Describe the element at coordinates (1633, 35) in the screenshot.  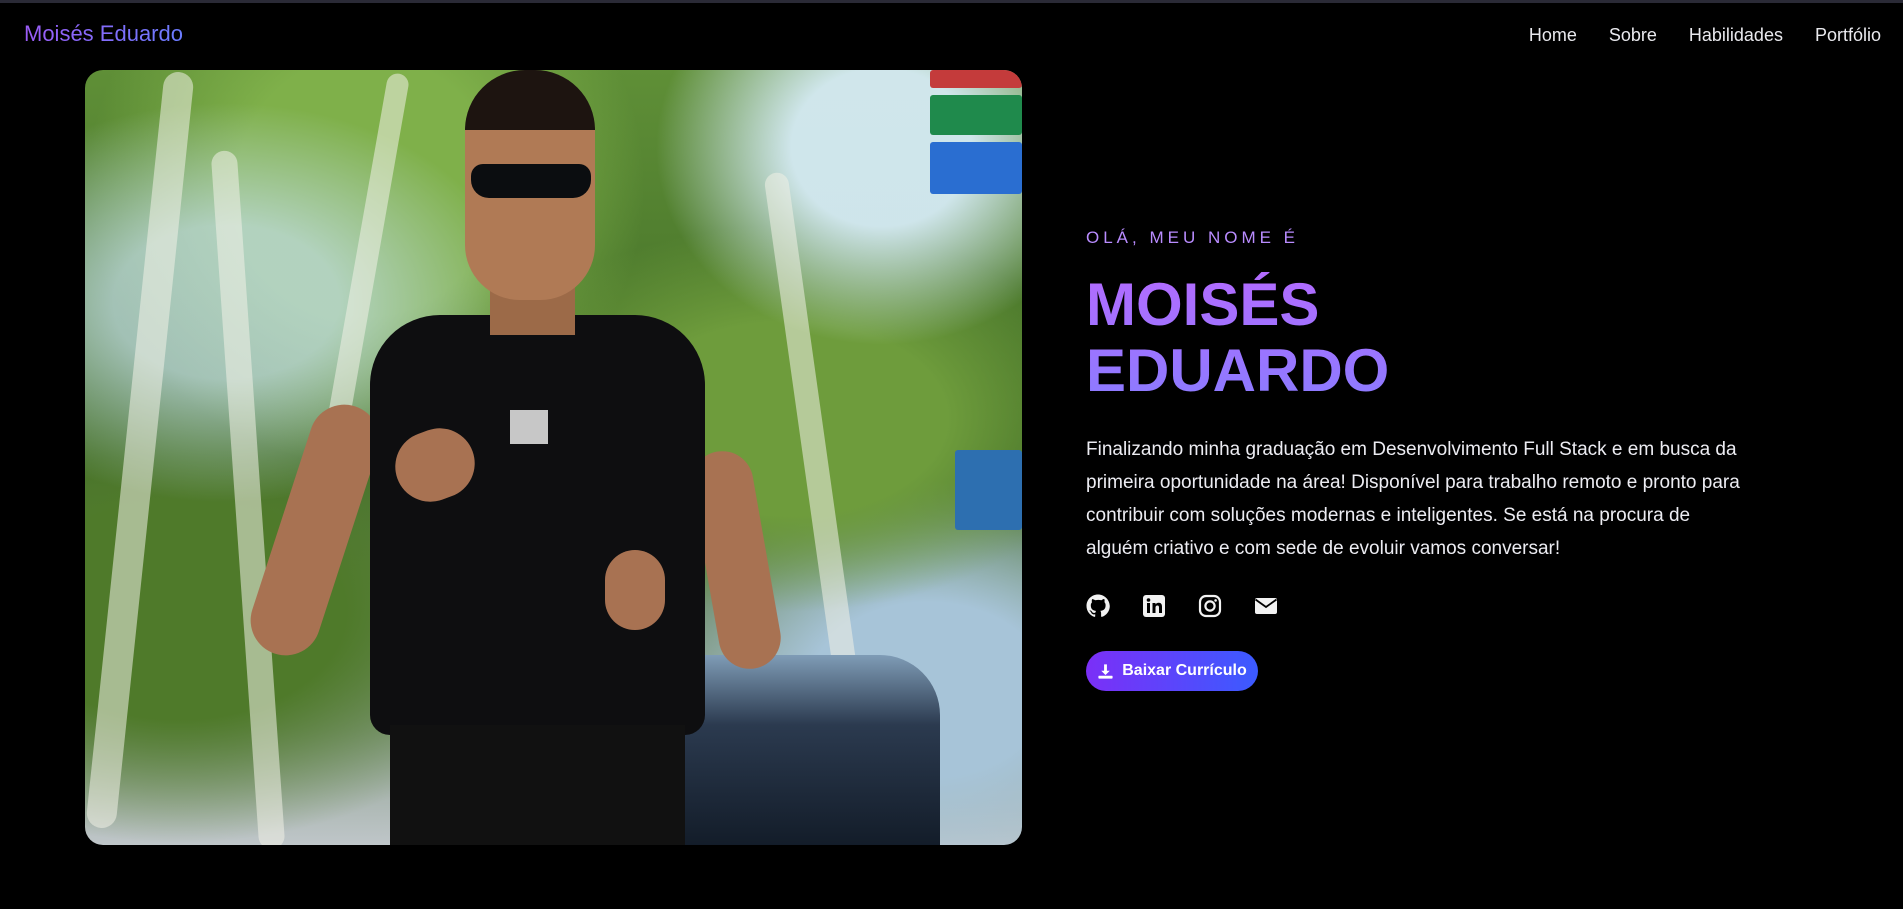
I see `nav-sobre: Sobre` at that location.